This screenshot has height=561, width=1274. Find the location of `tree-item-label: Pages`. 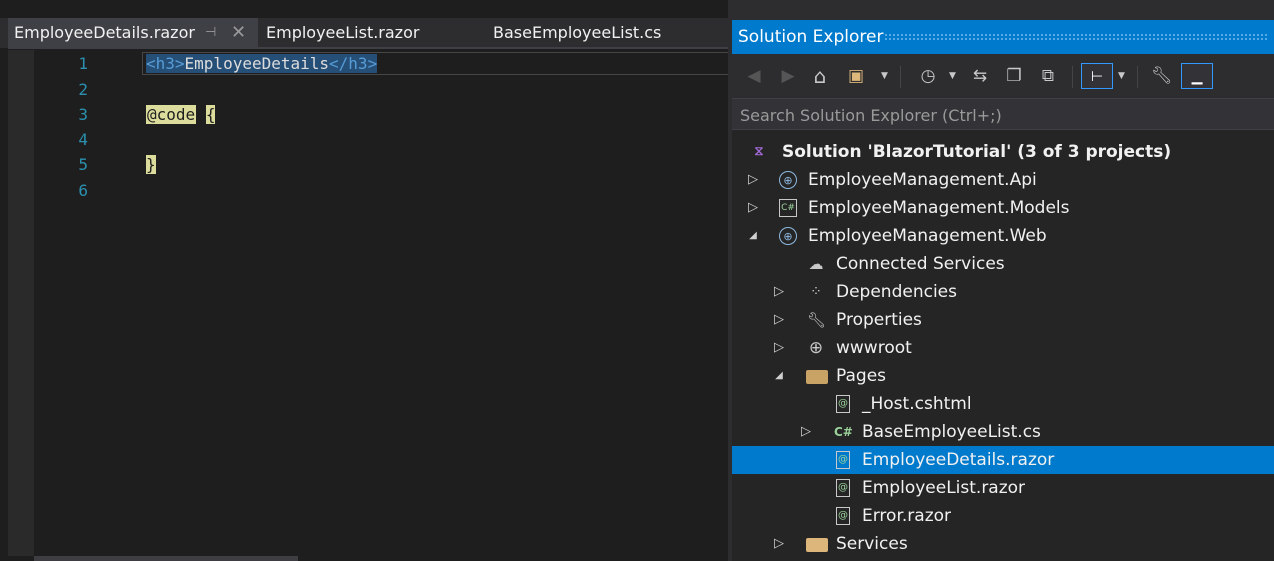

tree-item-label: Pages is located at coordinates (861, 376).